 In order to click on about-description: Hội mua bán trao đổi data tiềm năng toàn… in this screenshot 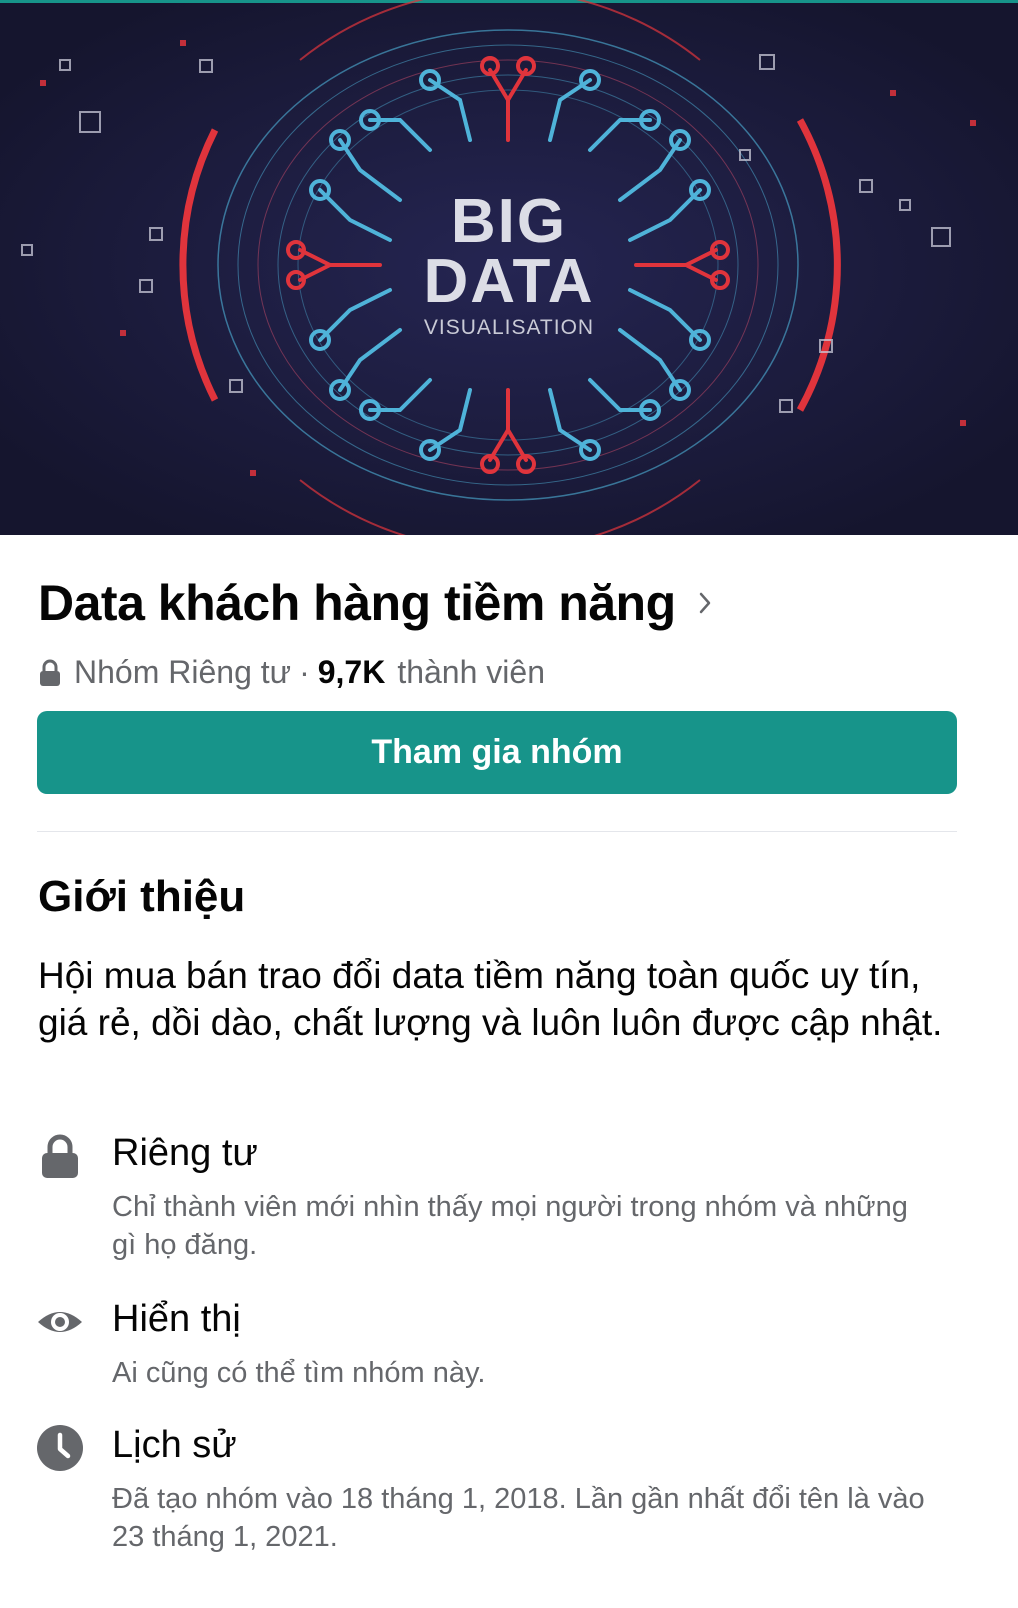, I will do `click(490, 999)`.